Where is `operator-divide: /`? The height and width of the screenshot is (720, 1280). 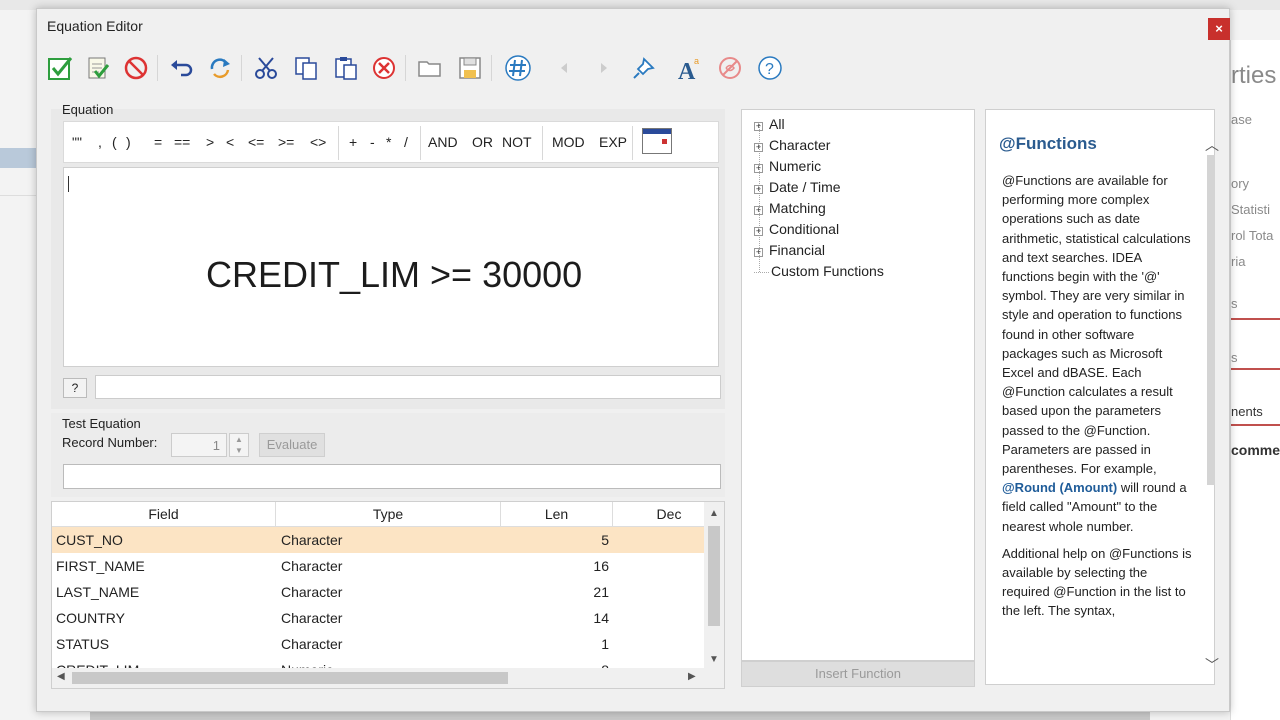 operator-divide: / is located at coordinates (406, 142).